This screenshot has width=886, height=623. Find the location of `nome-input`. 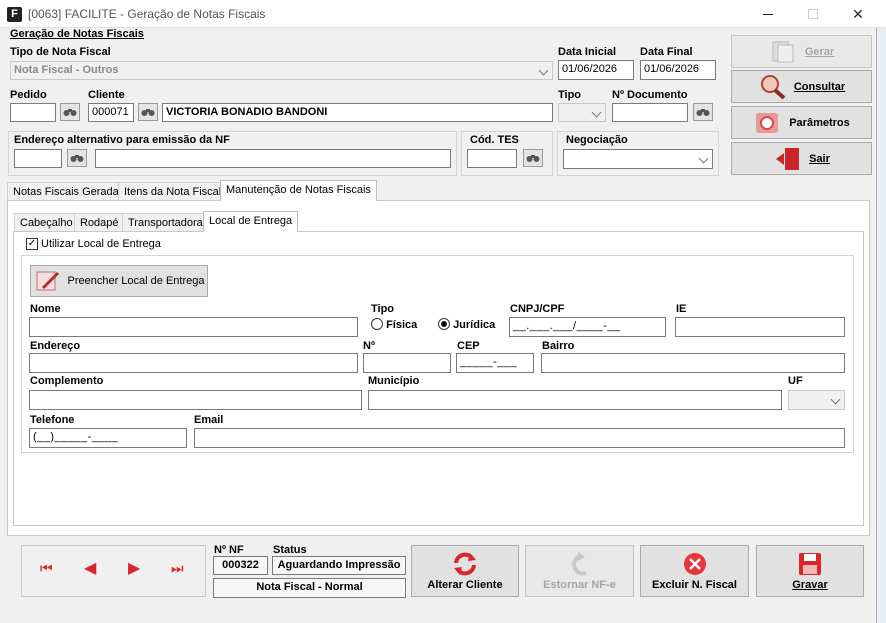

nome-input is located at coordinates (193, 327).